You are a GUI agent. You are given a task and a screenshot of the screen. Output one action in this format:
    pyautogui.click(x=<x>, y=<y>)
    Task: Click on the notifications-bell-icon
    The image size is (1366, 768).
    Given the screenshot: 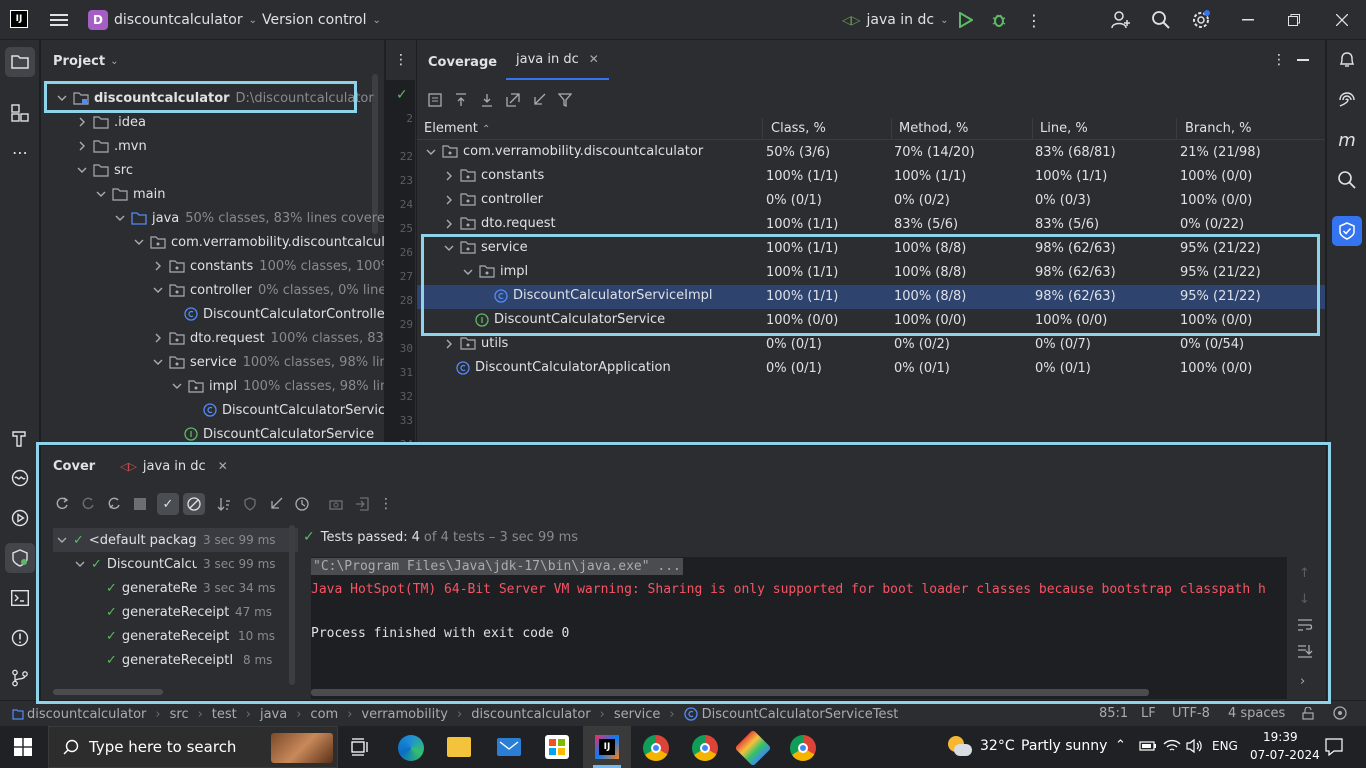 What is the action you would take?
    pyautogui.click(x=1347, y=60)
    